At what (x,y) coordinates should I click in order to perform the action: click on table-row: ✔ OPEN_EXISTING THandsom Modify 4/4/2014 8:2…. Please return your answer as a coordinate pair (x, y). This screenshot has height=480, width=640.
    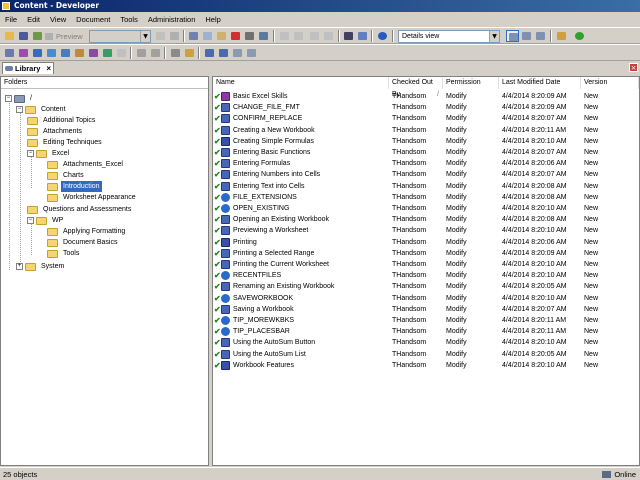
    Looking at the image, I should click on (426, 208).